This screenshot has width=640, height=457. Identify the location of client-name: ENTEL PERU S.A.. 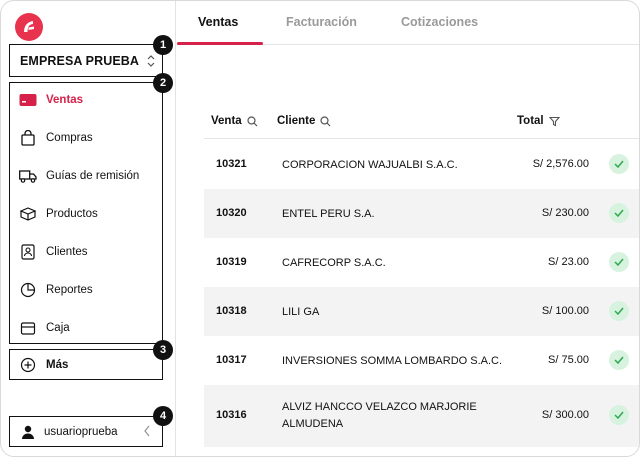
(328, 214).